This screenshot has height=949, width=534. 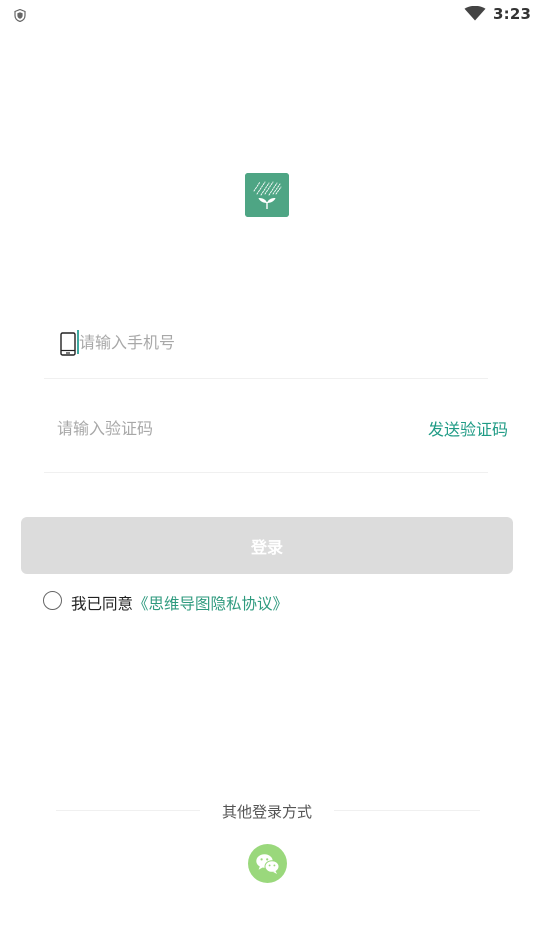 I want to click on phone-input, so click(x=269, y=342).